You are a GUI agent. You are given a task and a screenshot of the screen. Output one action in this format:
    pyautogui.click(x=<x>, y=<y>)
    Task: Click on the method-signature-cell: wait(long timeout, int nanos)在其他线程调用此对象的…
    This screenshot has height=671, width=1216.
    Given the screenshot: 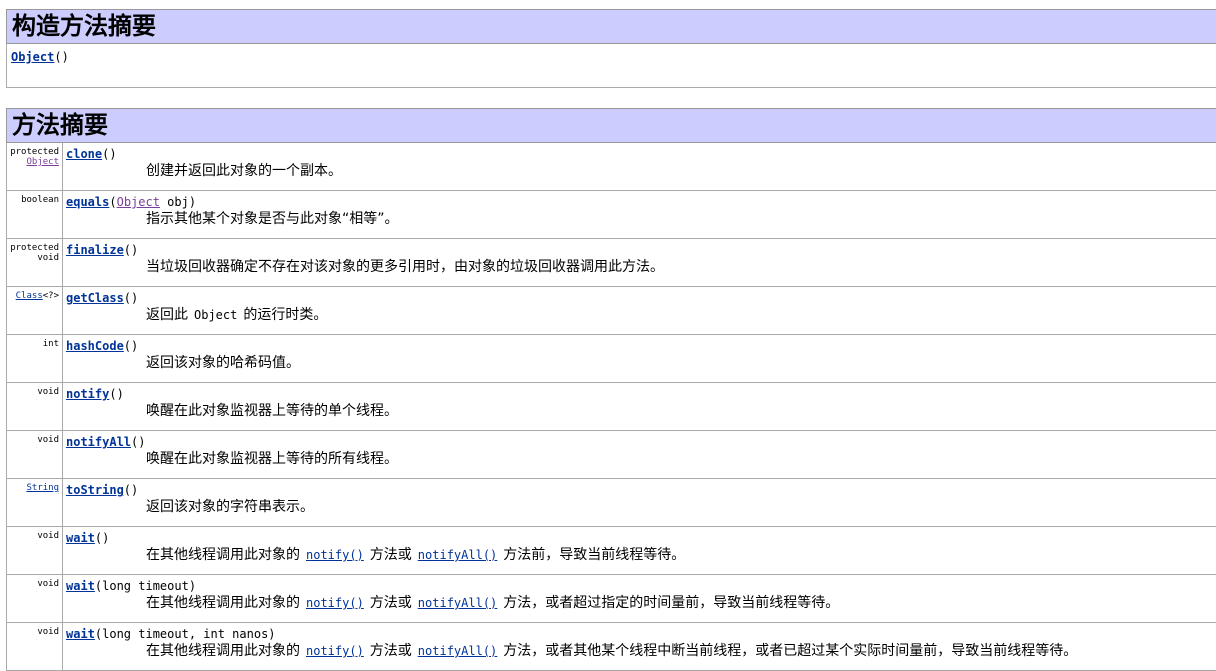 What is the action you would take?
    pyautogui.click(x=639, y=647)
    